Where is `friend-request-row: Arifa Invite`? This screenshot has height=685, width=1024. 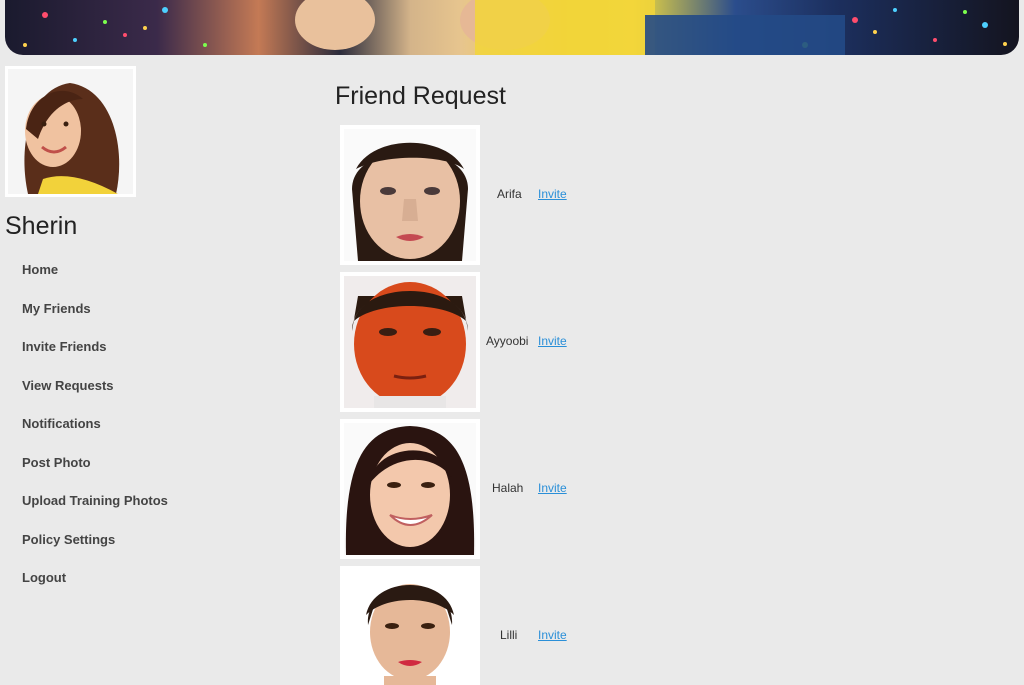
friend-request-row: Arifa Invite is located at coordinates (470, 195).